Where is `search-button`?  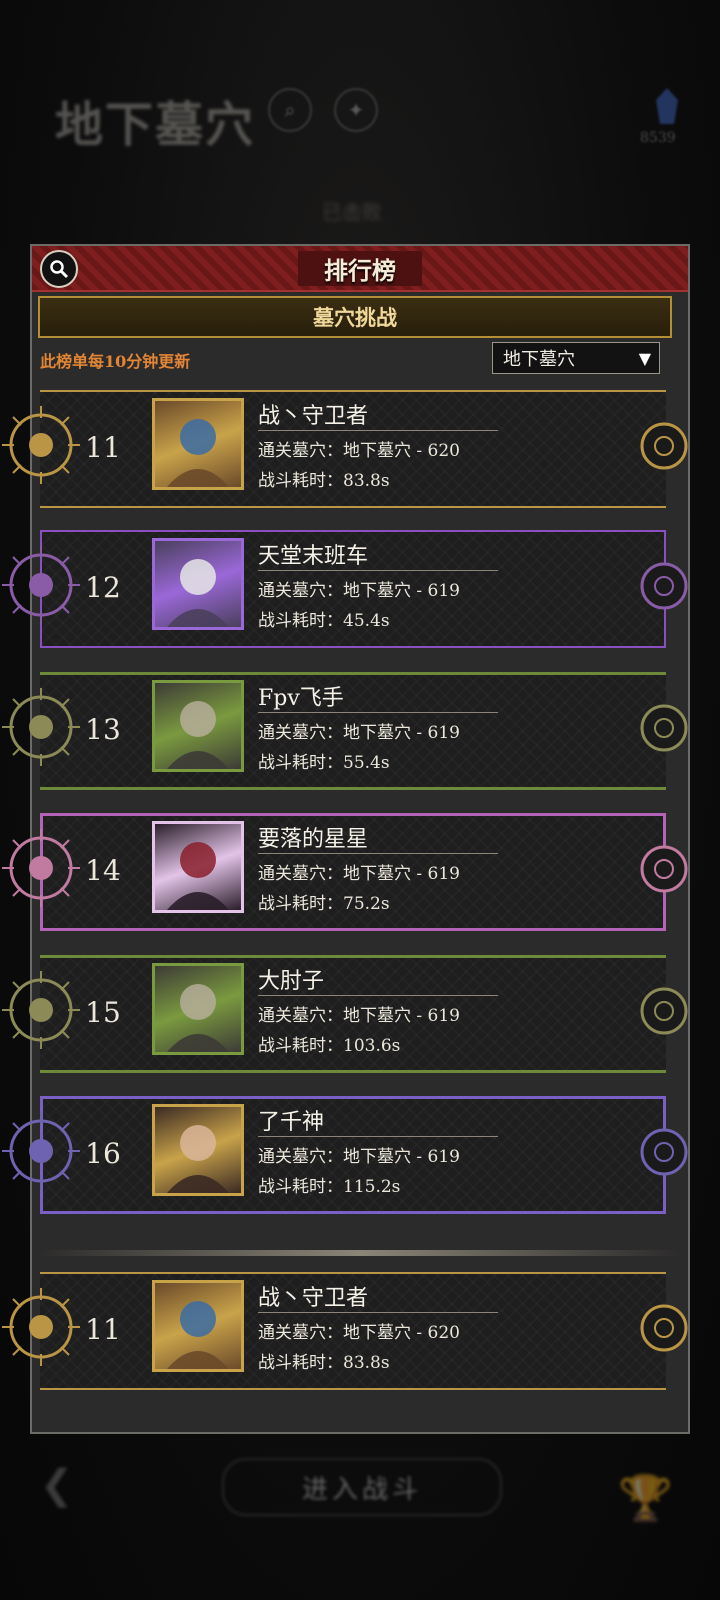
search-button is located at coordinates (59, 269).